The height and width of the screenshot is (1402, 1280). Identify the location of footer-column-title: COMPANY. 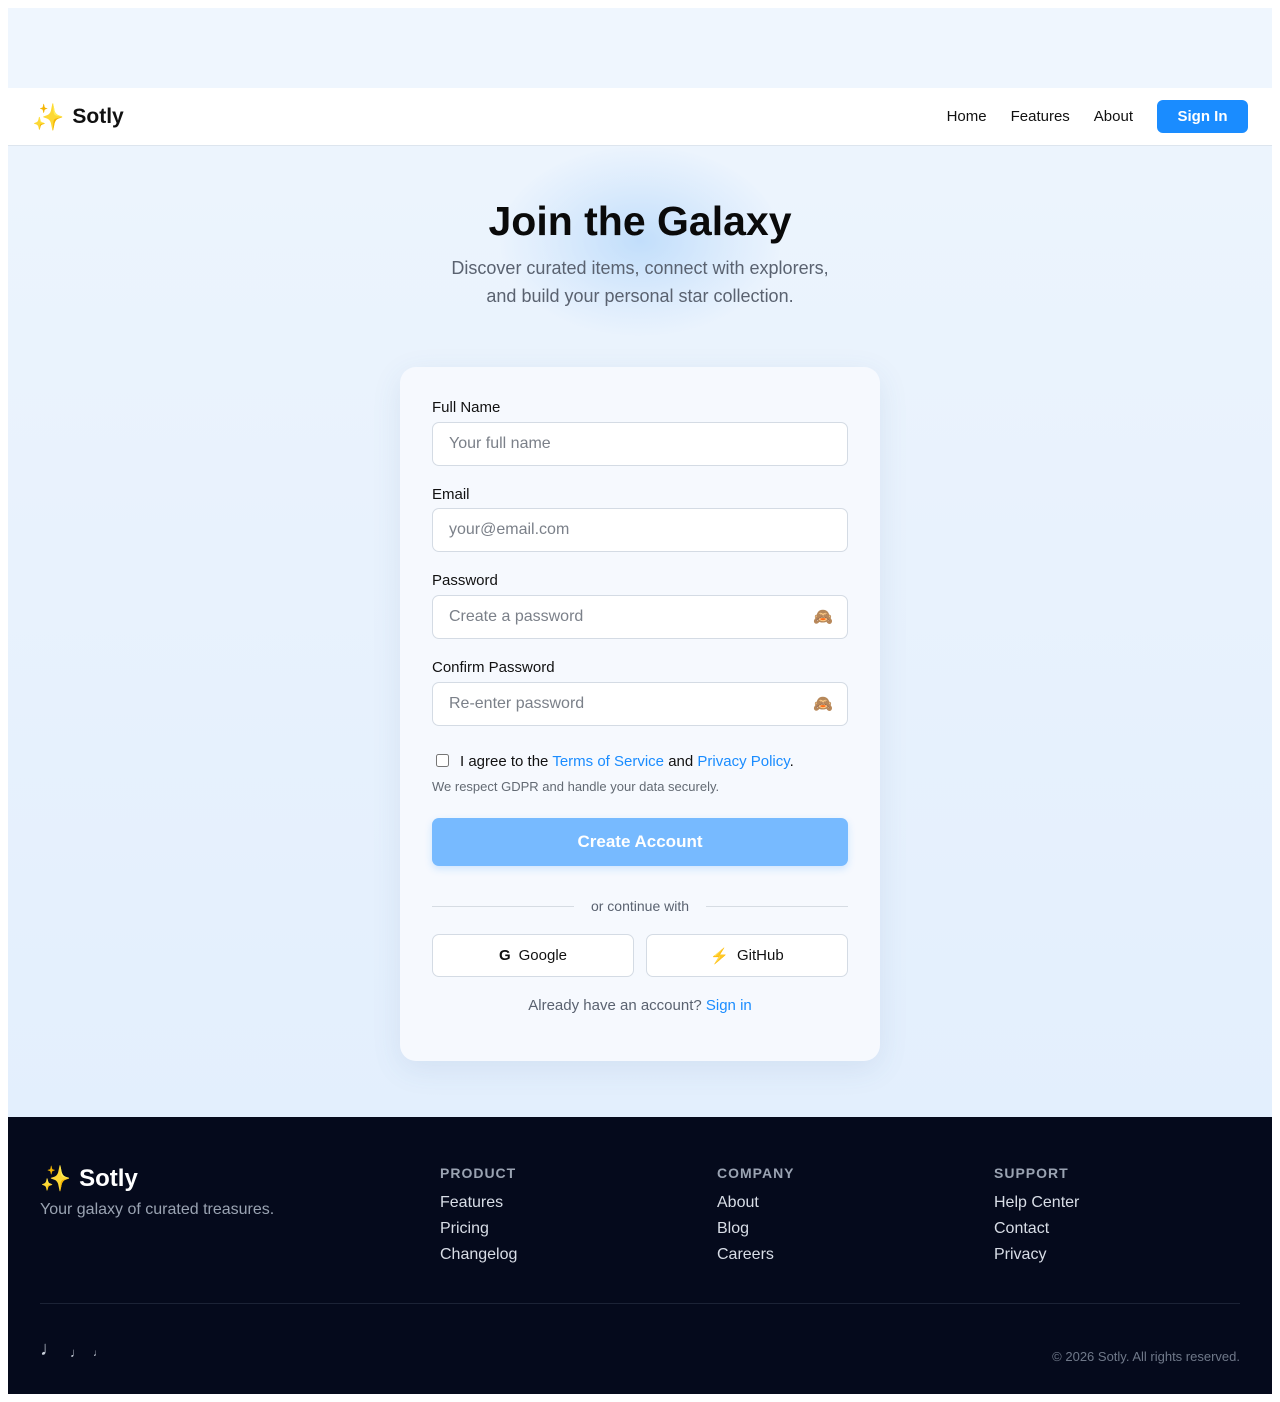
(756, 1173).